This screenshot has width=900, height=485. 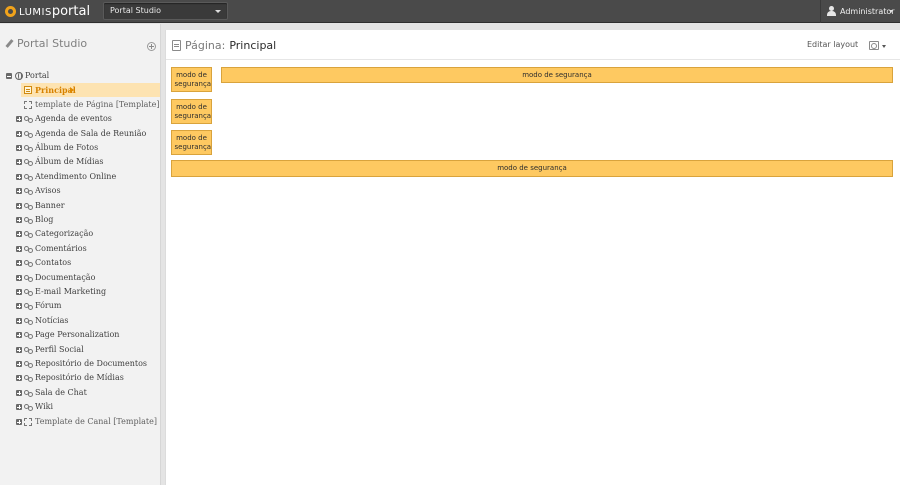 I want to click on document-icon, so click(x=176, y=45).